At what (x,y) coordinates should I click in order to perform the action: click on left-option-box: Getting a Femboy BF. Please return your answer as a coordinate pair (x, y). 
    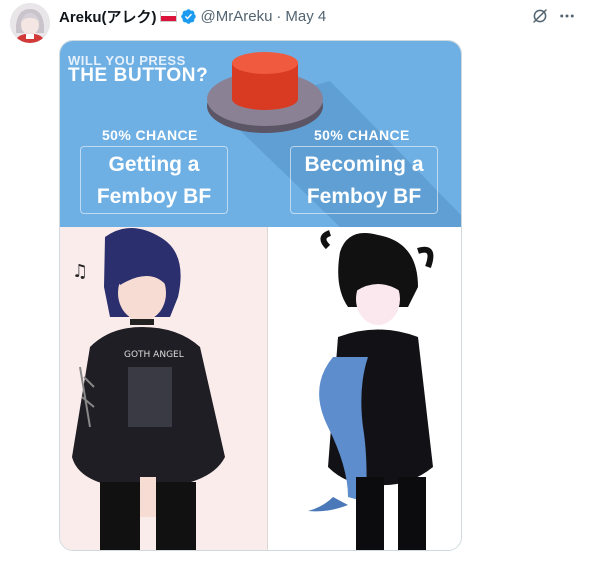
    Looking at the image, I should click on (154, 180).